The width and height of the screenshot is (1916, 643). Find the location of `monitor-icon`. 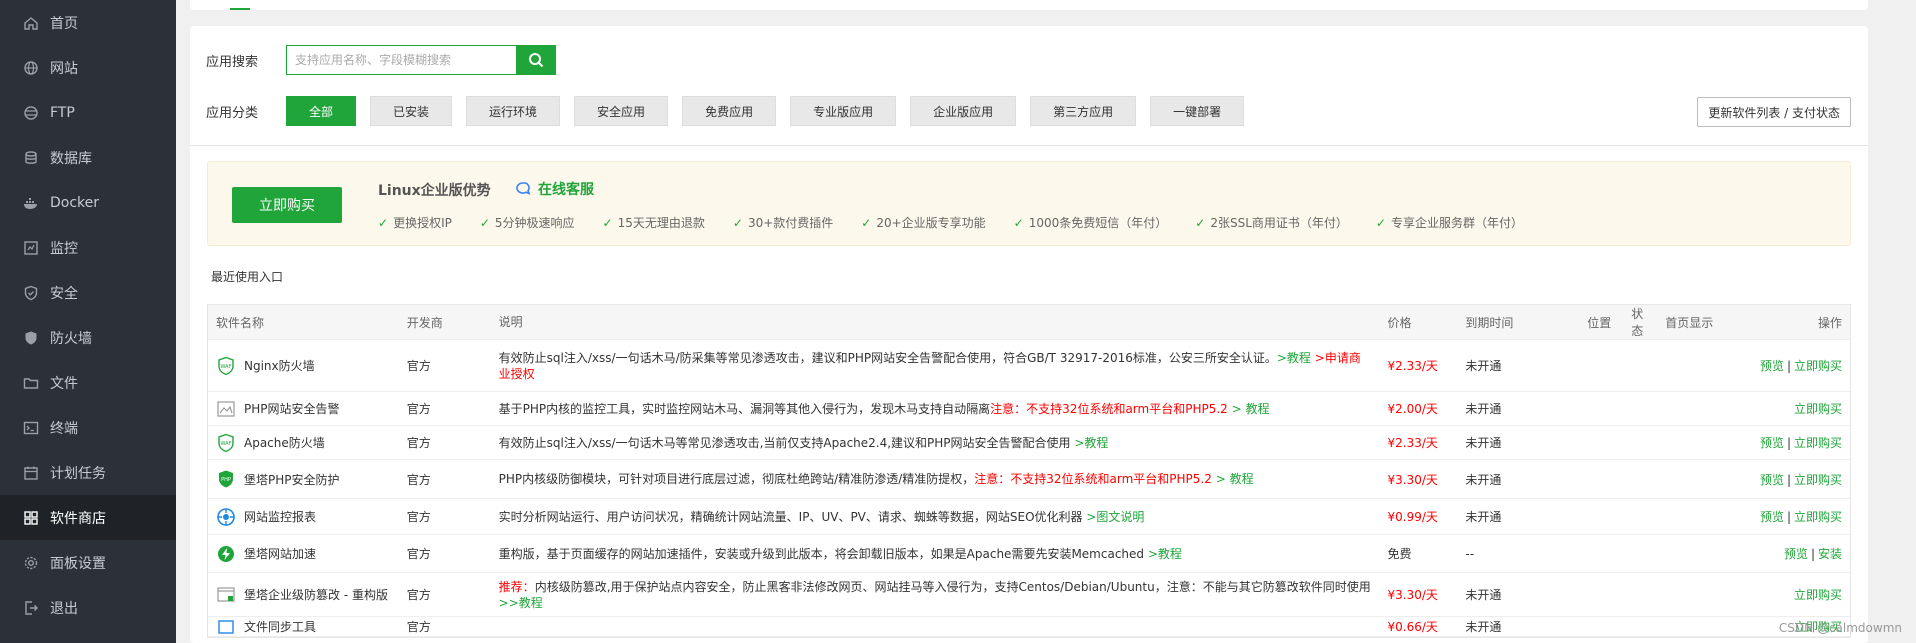

monitor-icon is located at coordinates (31, 248).